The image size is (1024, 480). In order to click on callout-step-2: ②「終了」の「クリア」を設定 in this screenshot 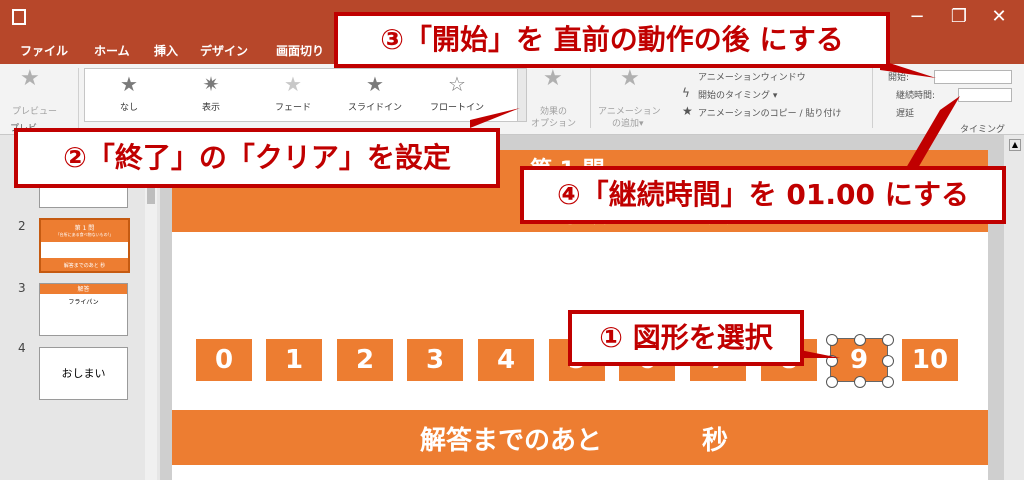, I will do `click(257, 158)`.